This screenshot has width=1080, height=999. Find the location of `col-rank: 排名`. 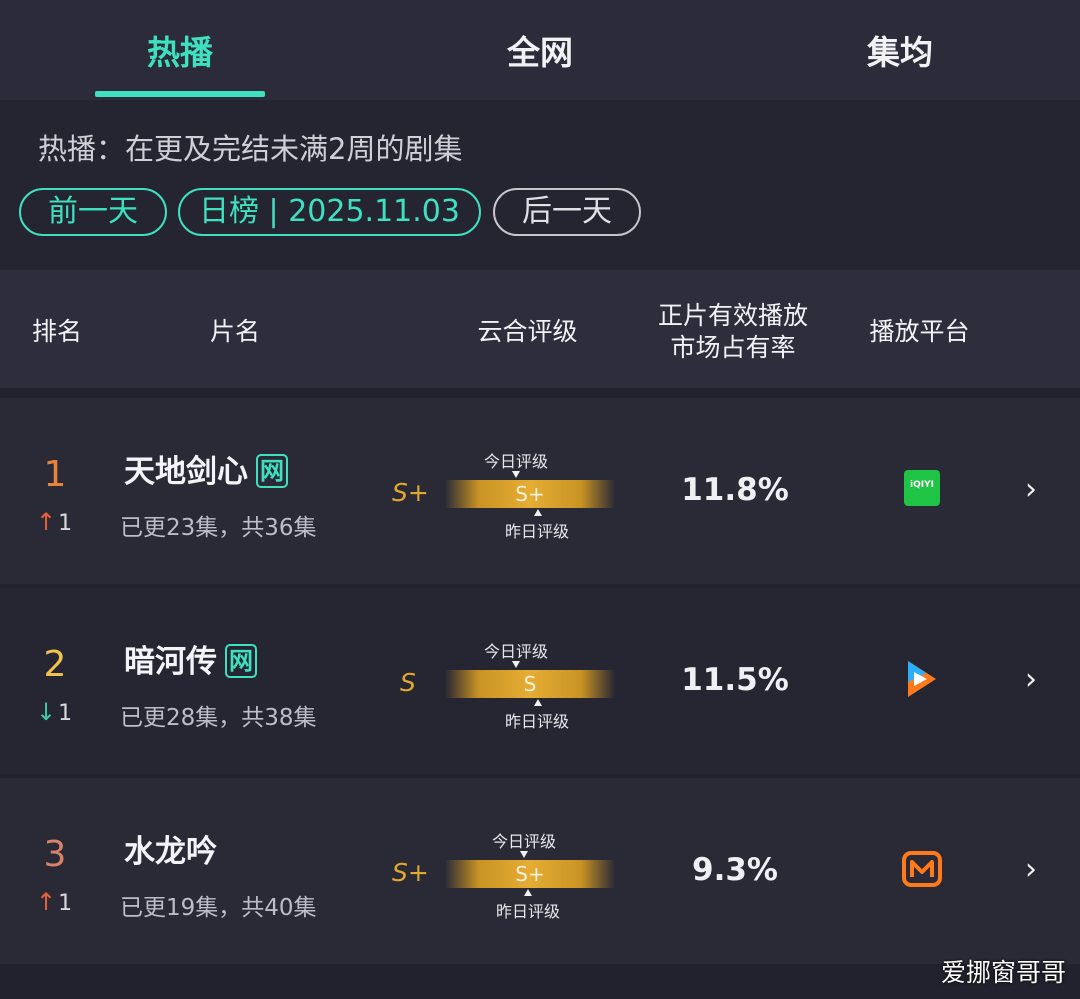

col-rank: 排名 is located at coordinates (56, 331).